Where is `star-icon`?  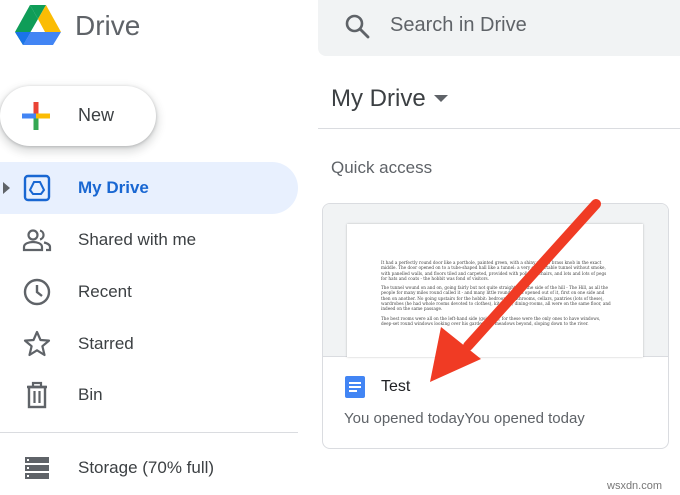 star-icon is located at coordinates (37, 343).